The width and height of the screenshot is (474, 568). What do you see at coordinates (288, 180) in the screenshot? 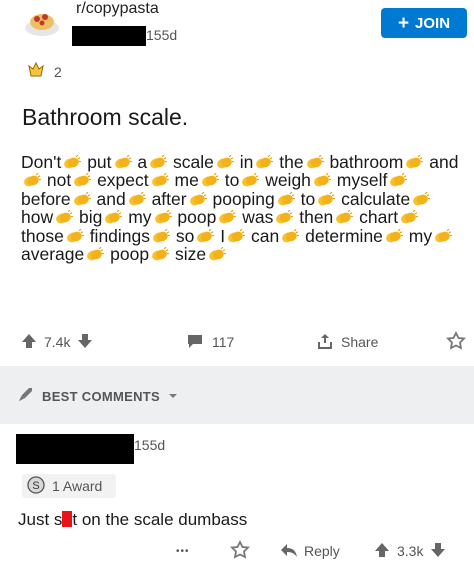
I see `body-word: weigh` at bounding box center [288, 180].